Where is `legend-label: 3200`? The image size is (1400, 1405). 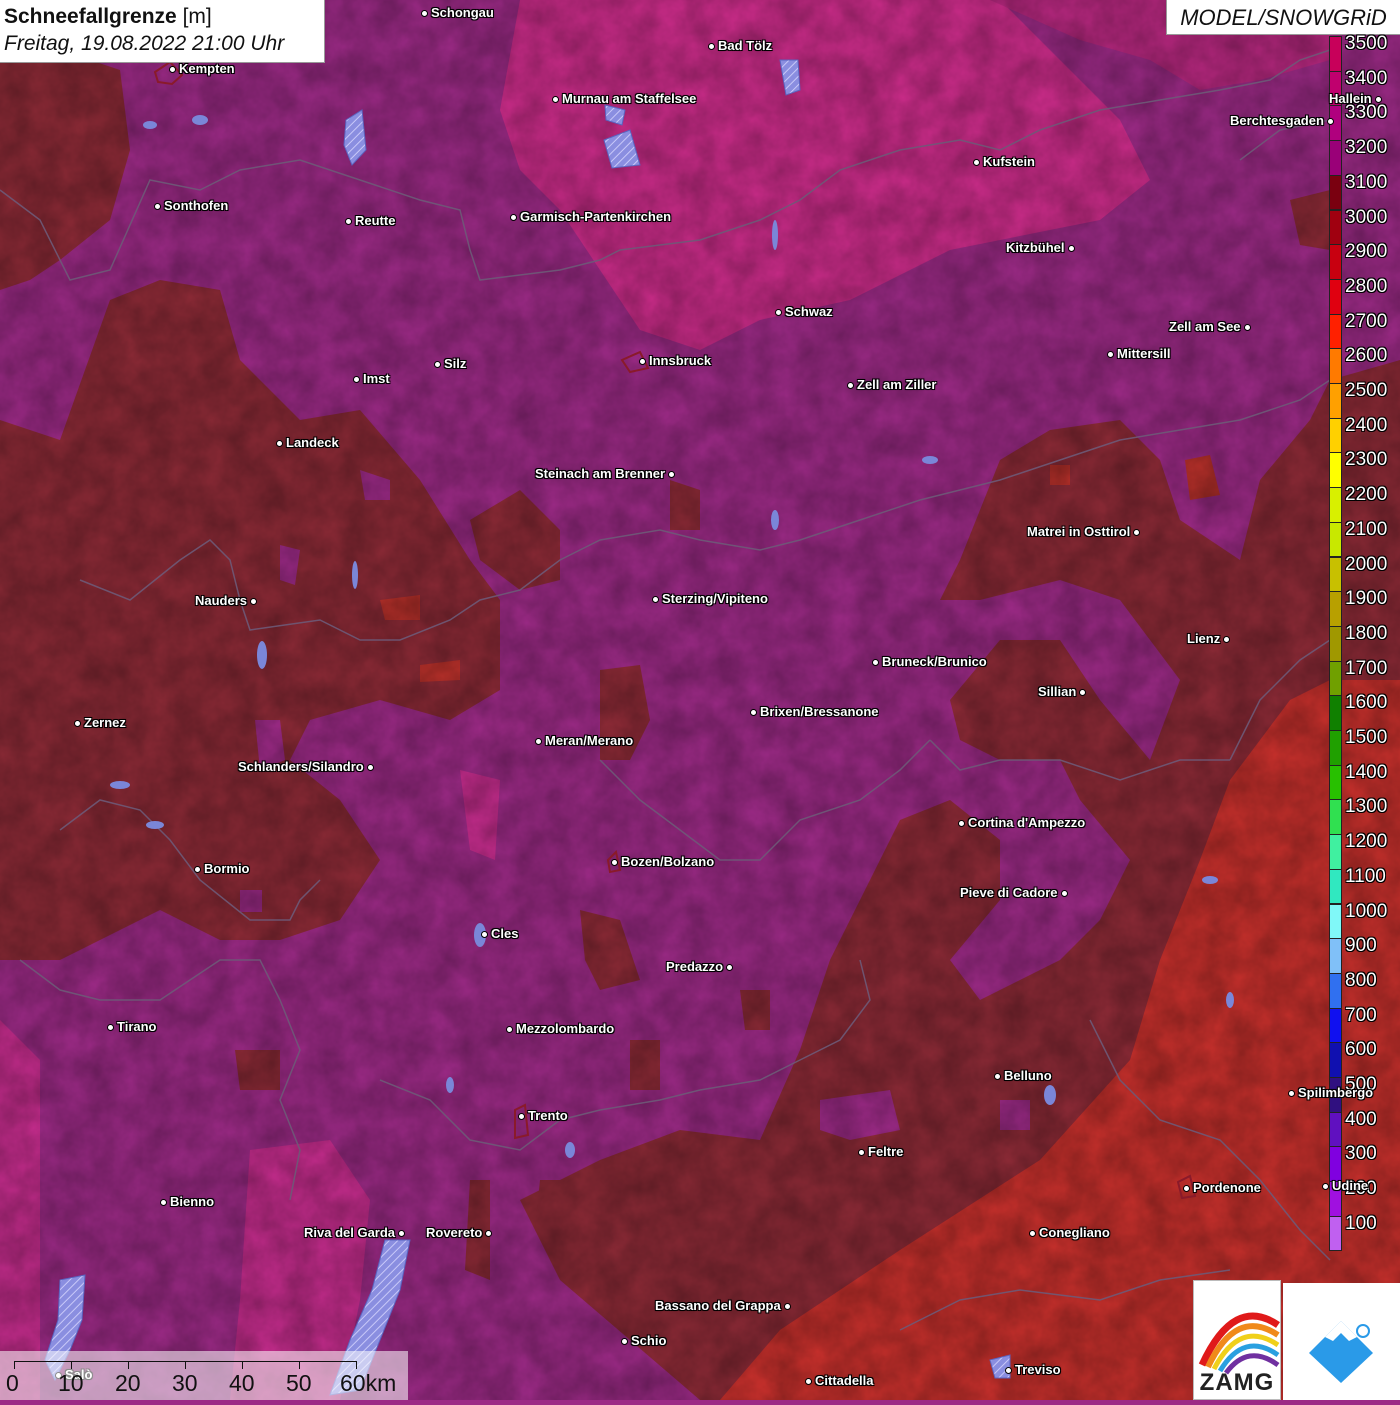 legend-label: 3200 is located at coordinates (1366, 148).